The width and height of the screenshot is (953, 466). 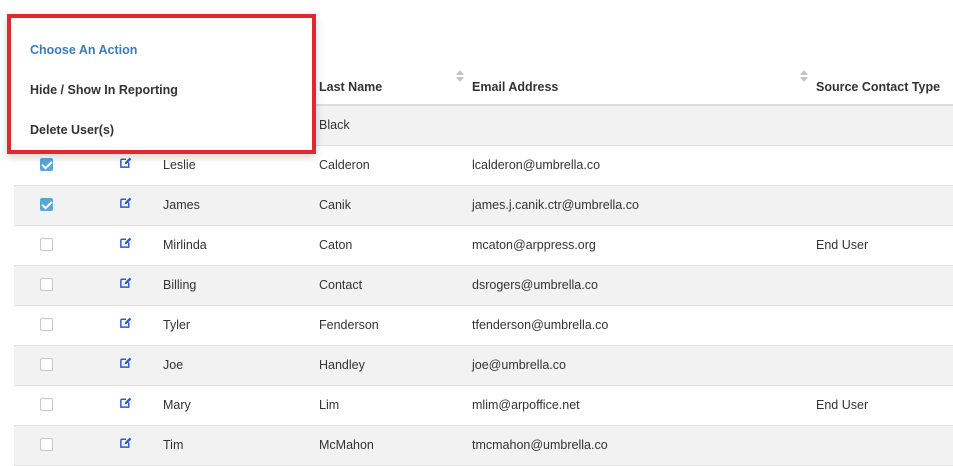 I want to click on first-name-cell: Tim, so click(x=173, y=445).